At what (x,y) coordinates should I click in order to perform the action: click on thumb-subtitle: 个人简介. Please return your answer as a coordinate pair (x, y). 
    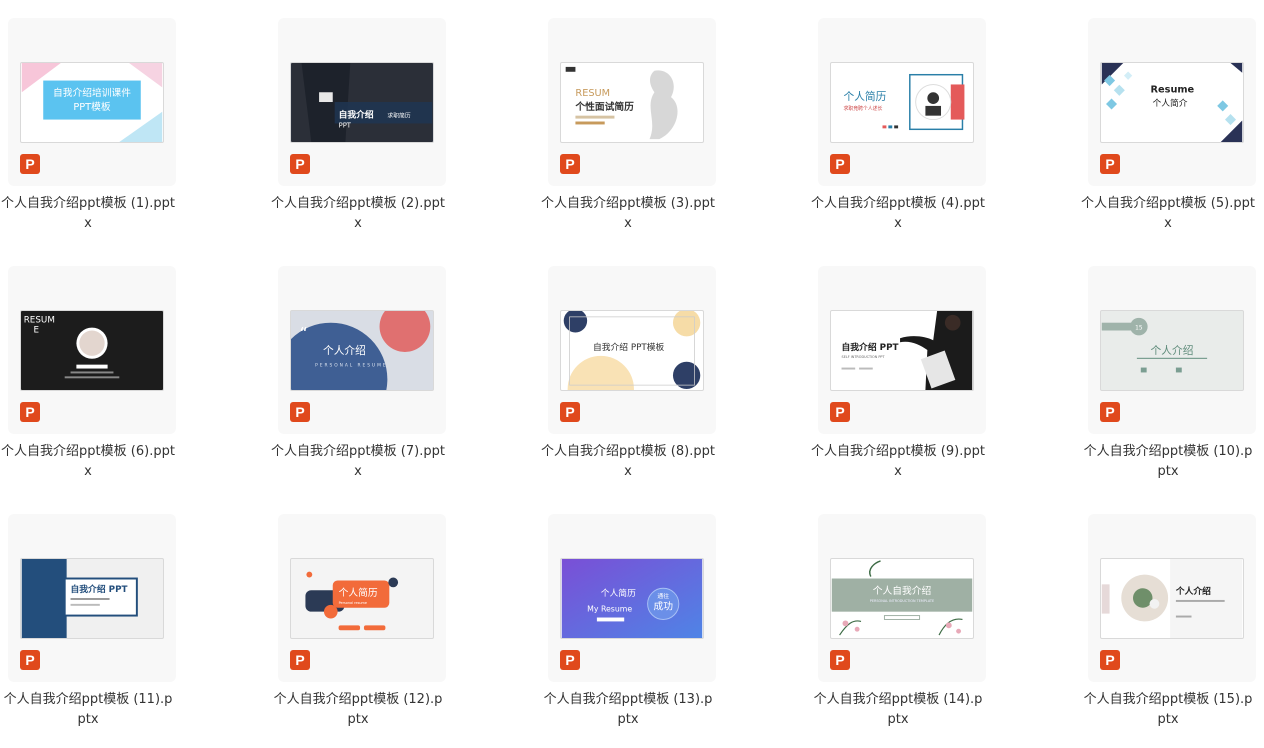
    Looking at the image, I should click on (1169, 103).